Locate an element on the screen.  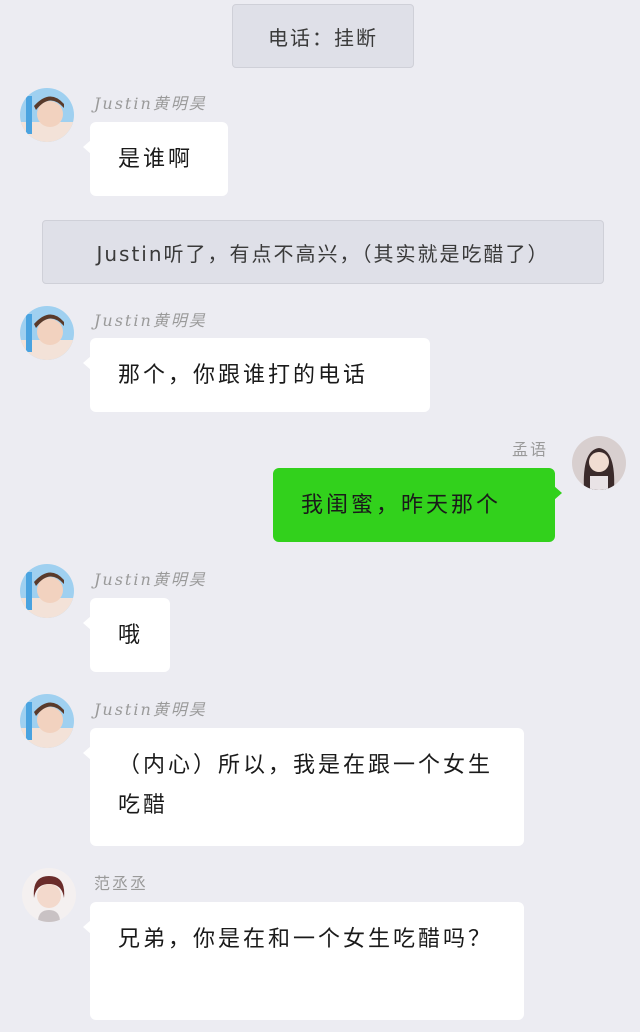
system-message-narration: Justin听了，有点不高兴，（其实就是吃醋了） is located at coordinates (323, 252).